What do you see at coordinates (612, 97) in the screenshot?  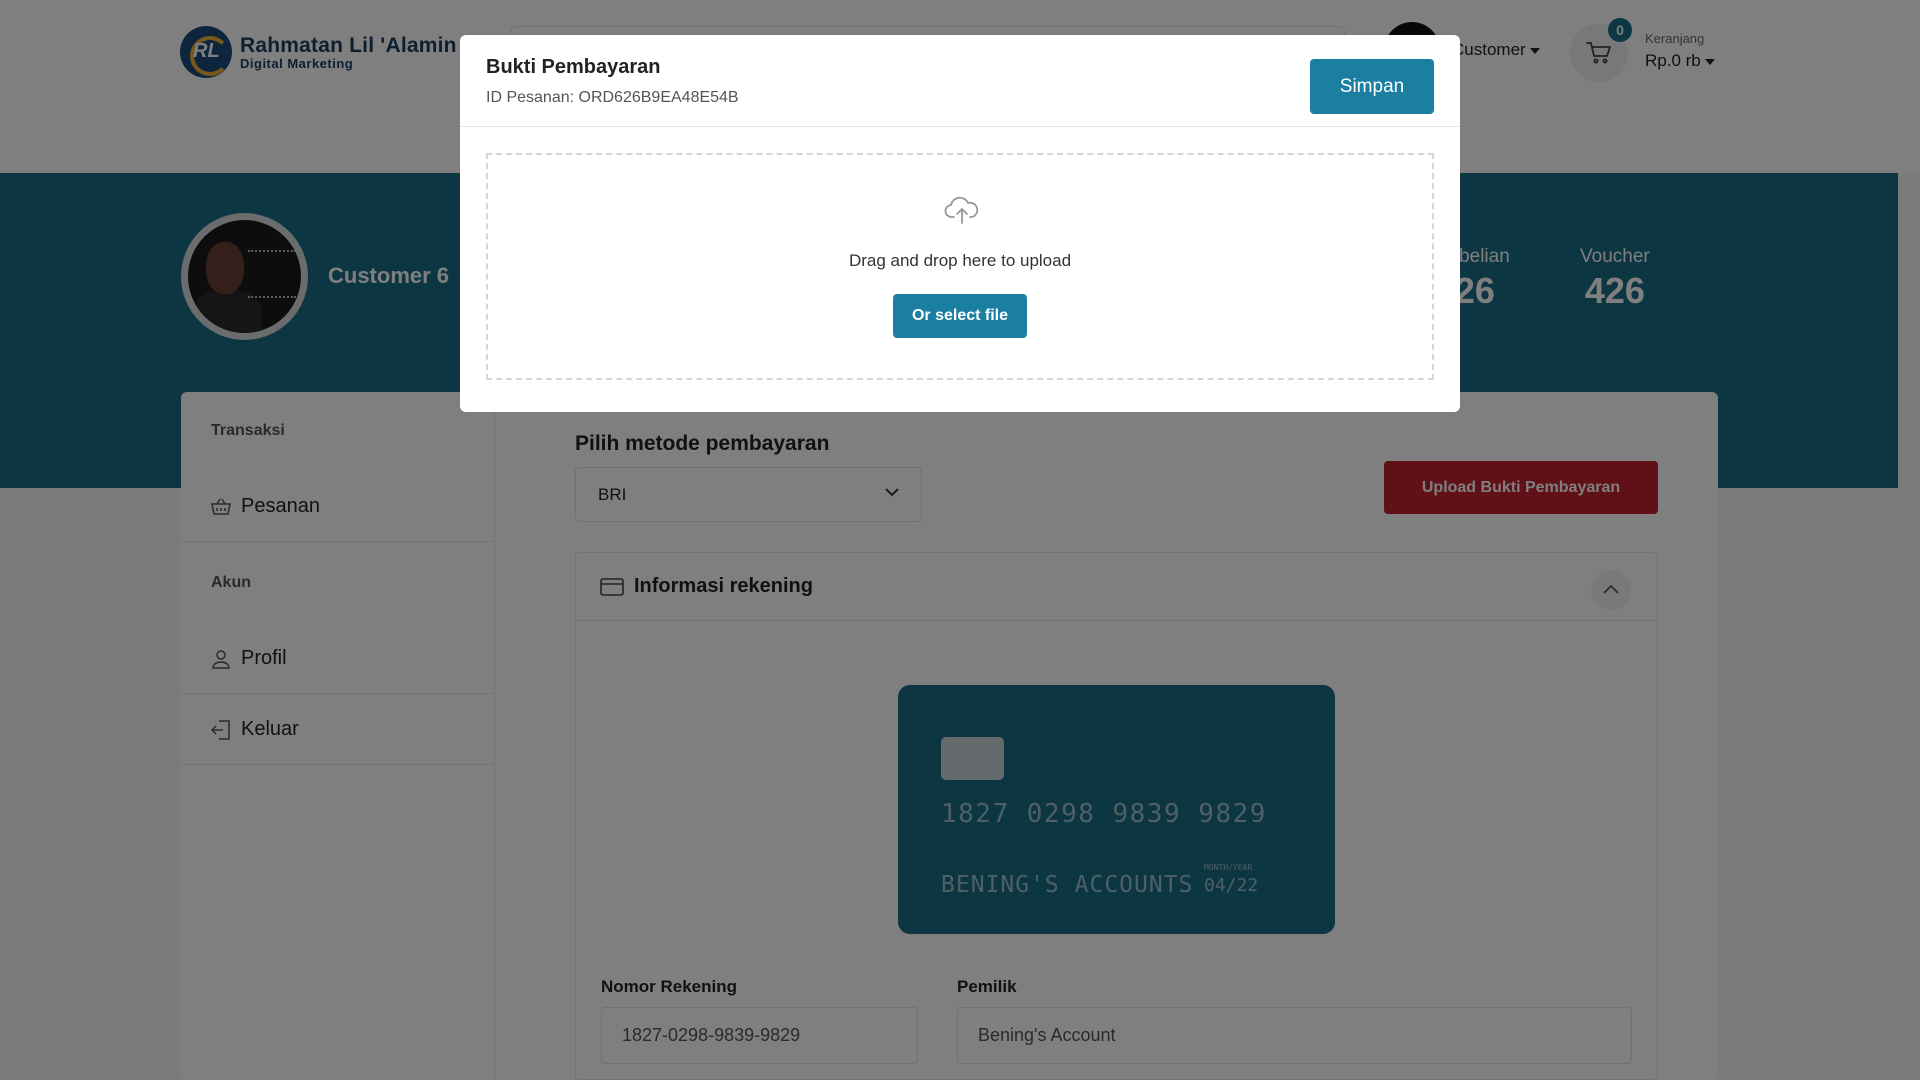 I see `order-id: ID Pesanan: ORD626B9EA48E54B` at bounding box center [612, 97].